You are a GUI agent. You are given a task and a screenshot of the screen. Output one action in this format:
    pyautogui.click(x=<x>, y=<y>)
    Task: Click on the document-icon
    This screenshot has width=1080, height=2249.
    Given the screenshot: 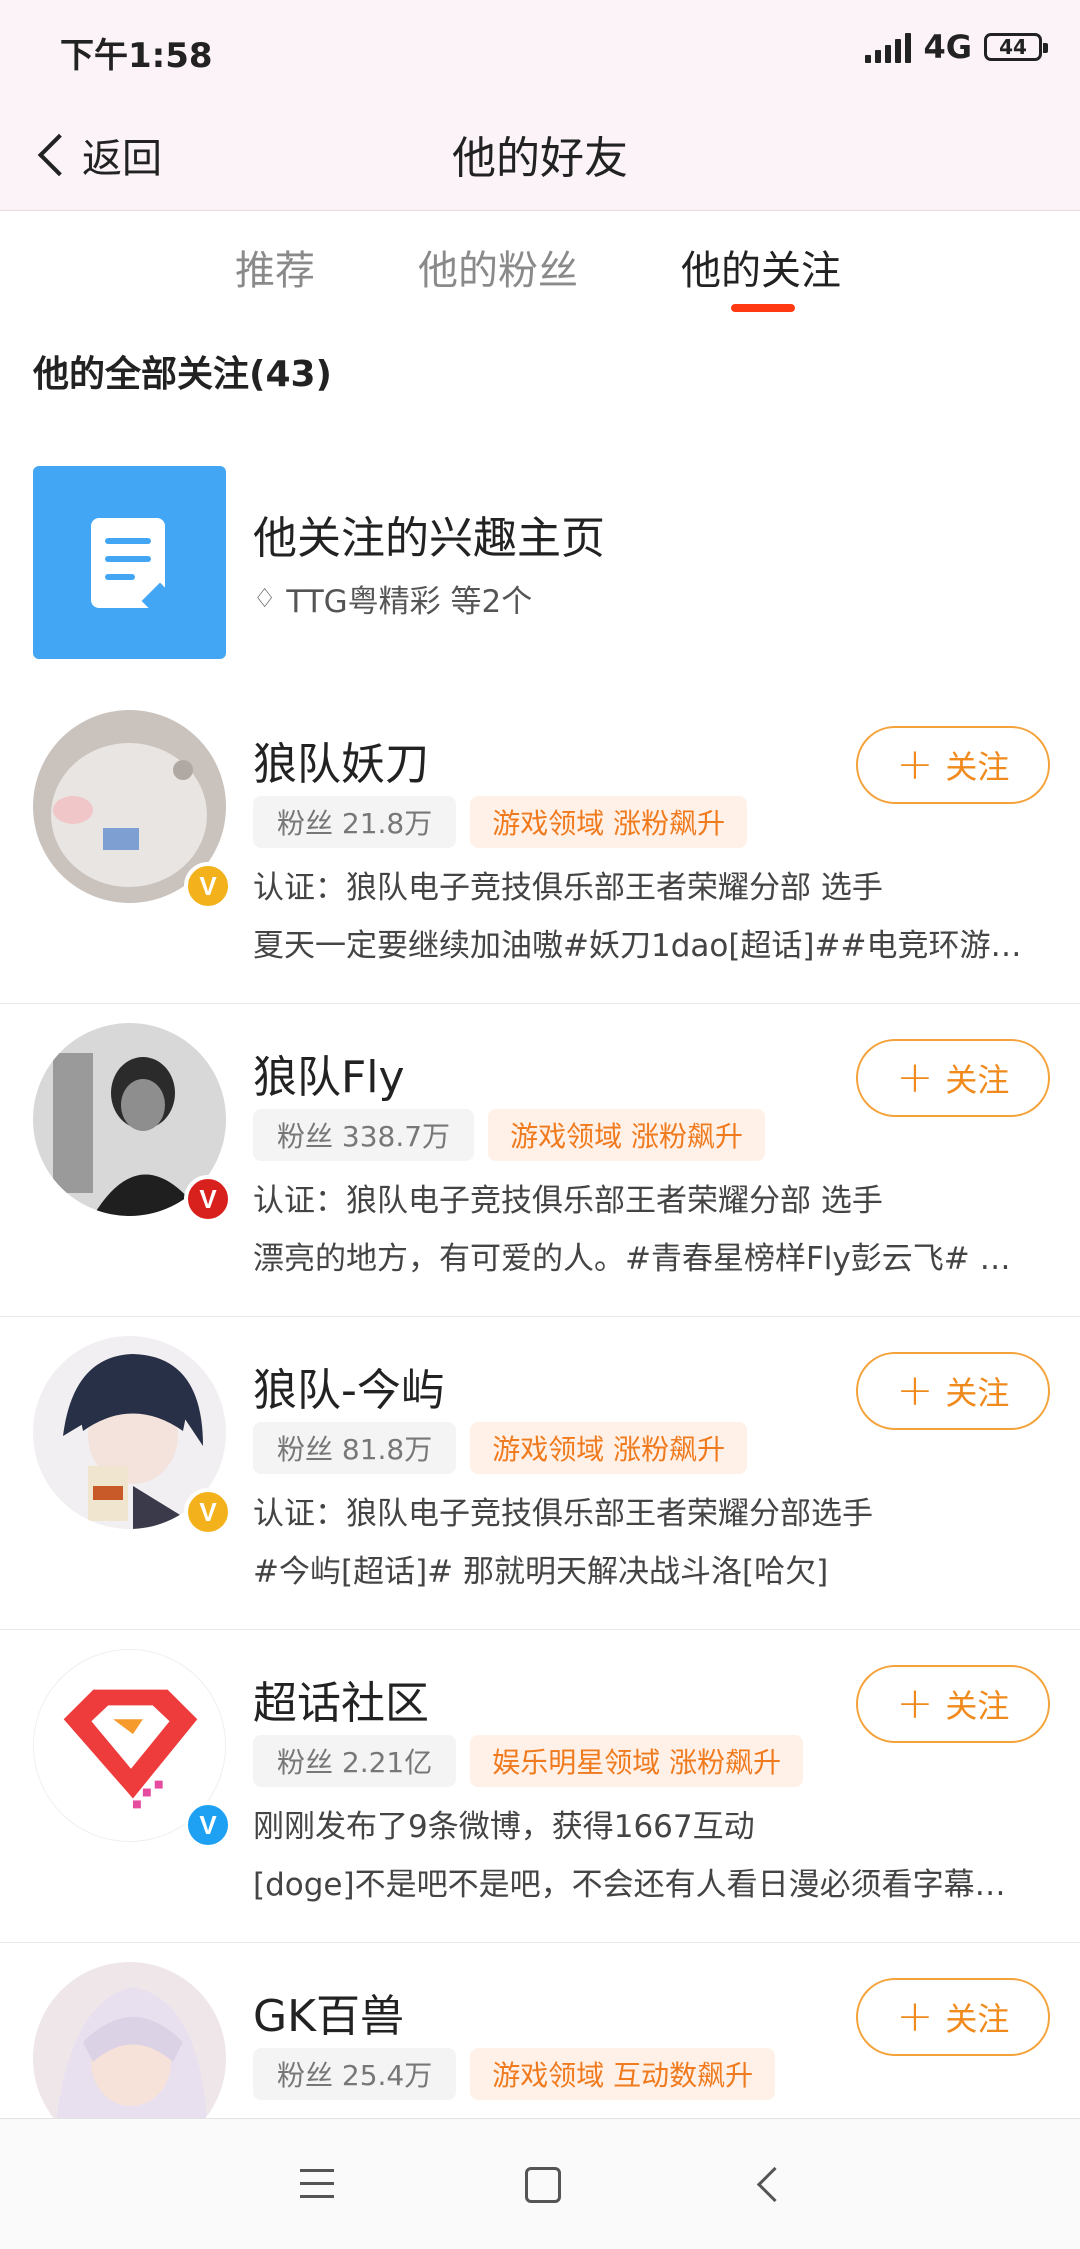 What is the action you would take?
    pyautogui.click(x=135, y=569)
    